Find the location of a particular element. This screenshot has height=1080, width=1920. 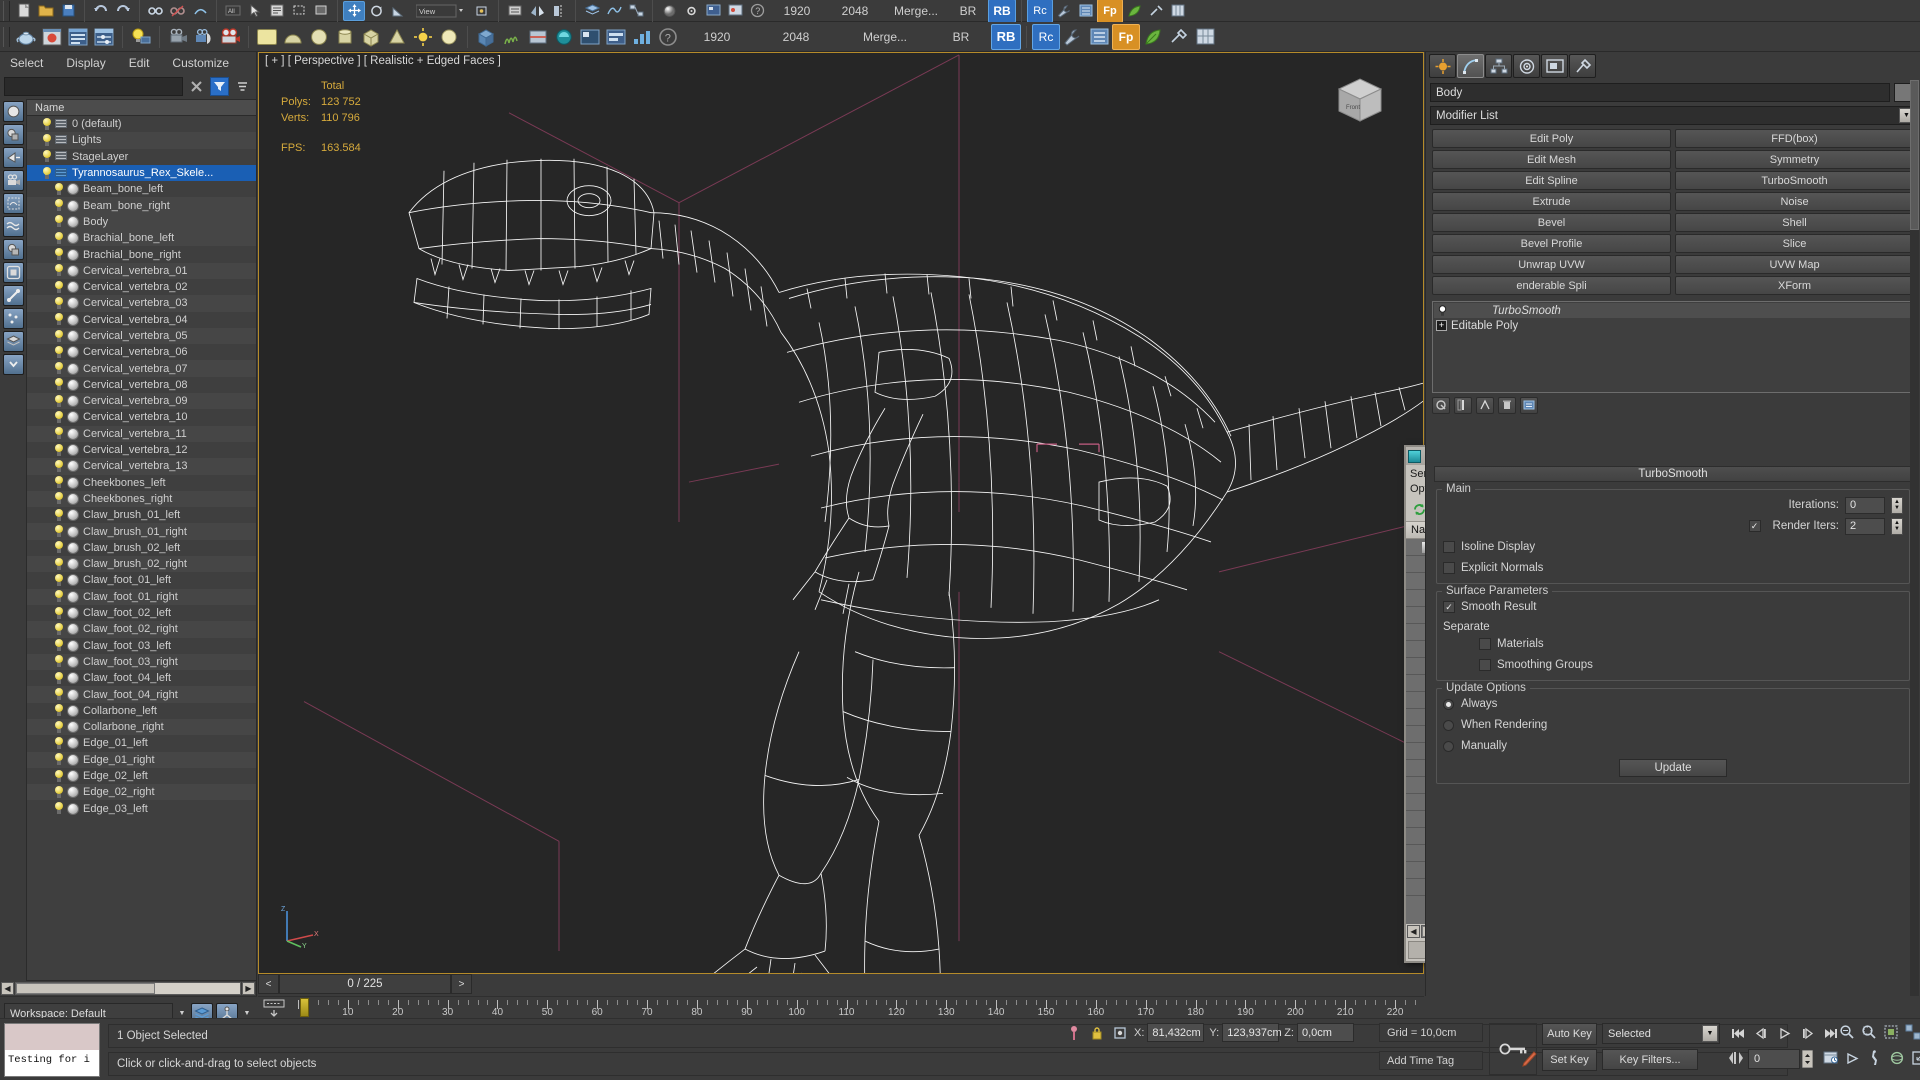

scene-explorer-row: Claw_foot_02_right is located at coordinates (141, 629).